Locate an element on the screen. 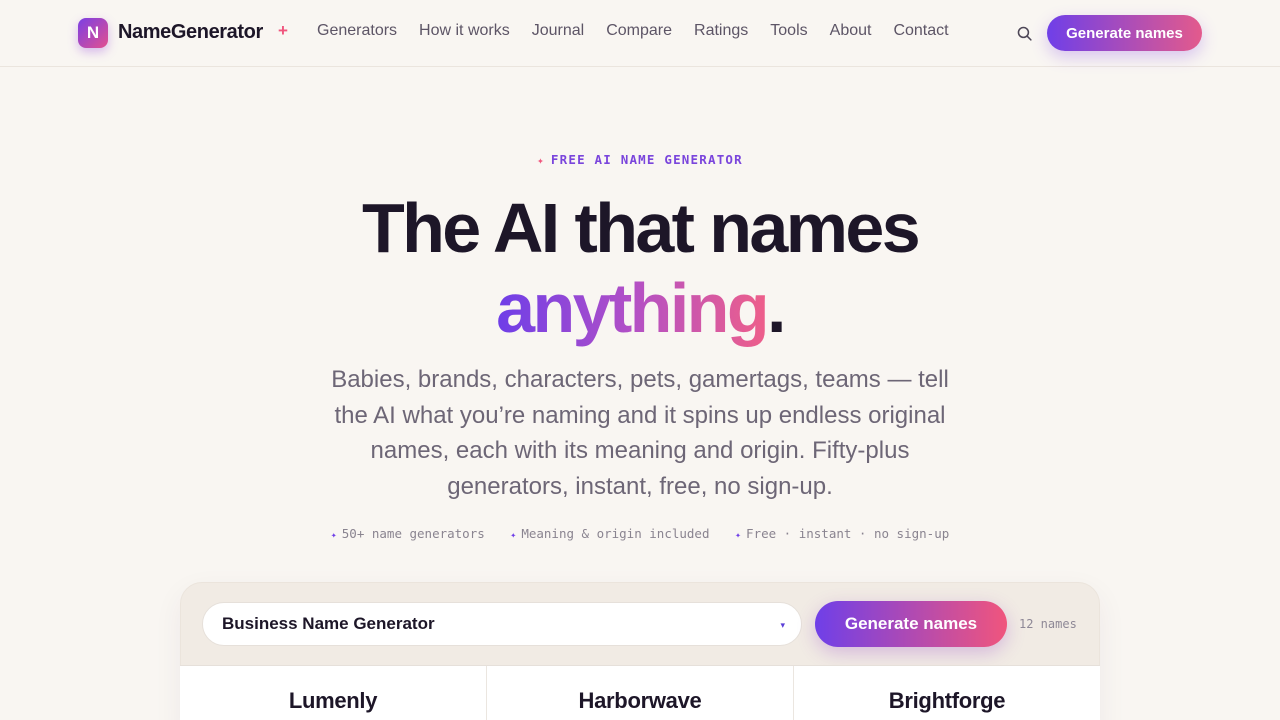 This screenshot has width=1280, height=720. feature-label: Meaning & origin included is located at coordinates (615, 533).